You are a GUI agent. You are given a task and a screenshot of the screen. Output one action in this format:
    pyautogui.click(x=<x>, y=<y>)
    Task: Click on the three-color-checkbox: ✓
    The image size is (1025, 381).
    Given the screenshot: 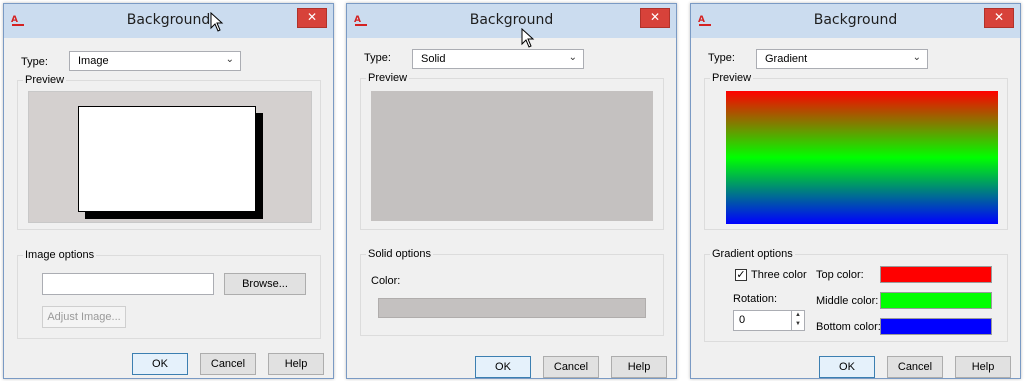 What is the action you would take?
    pyautogui.click(x=741, y=275)
    